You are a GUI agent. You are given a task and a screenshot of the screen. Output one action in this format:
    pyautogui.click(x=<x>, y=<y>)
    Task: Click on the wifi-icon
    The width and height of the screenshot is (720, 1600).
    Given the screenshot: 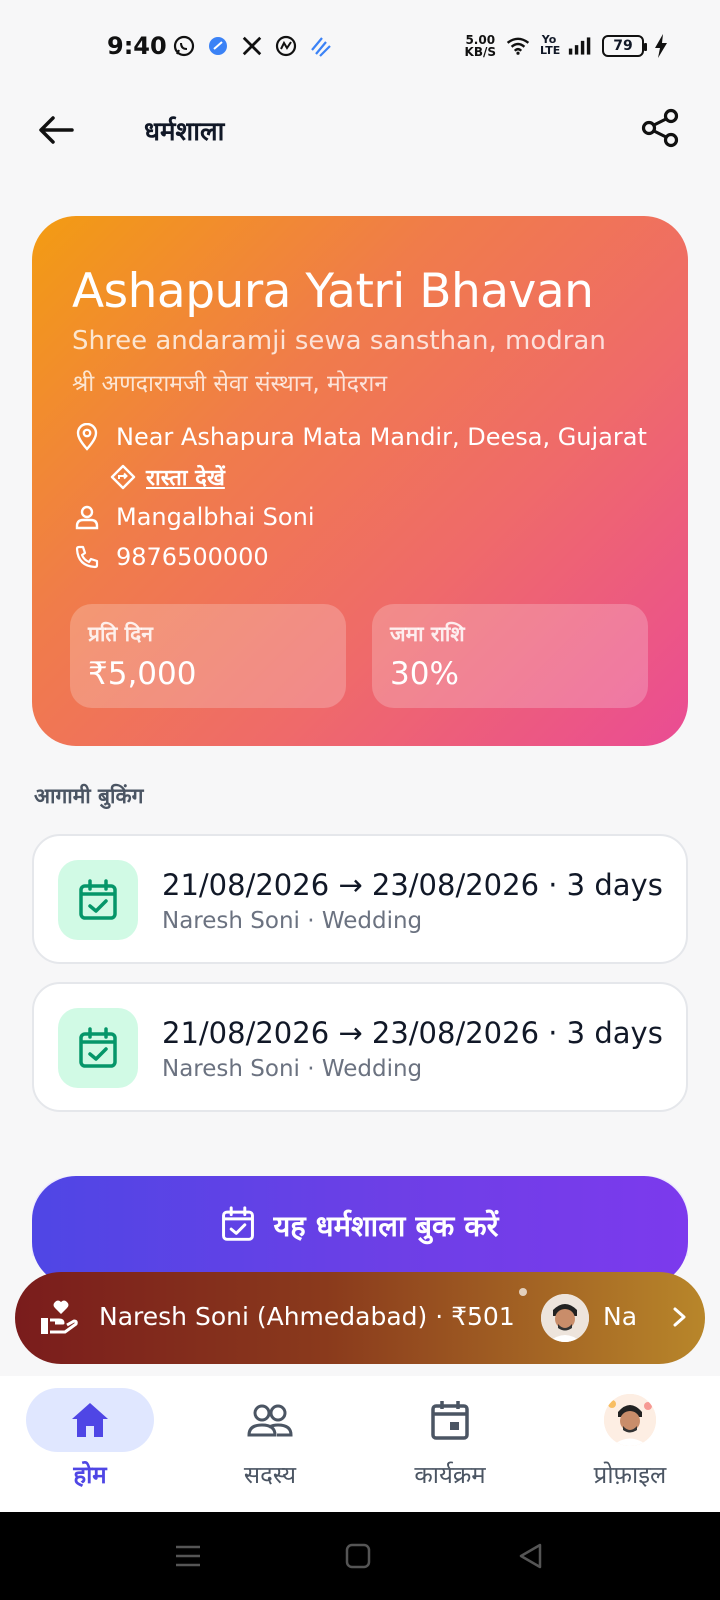 What is the action you would take?
    pyautogui.click(x=518, y=46)
    